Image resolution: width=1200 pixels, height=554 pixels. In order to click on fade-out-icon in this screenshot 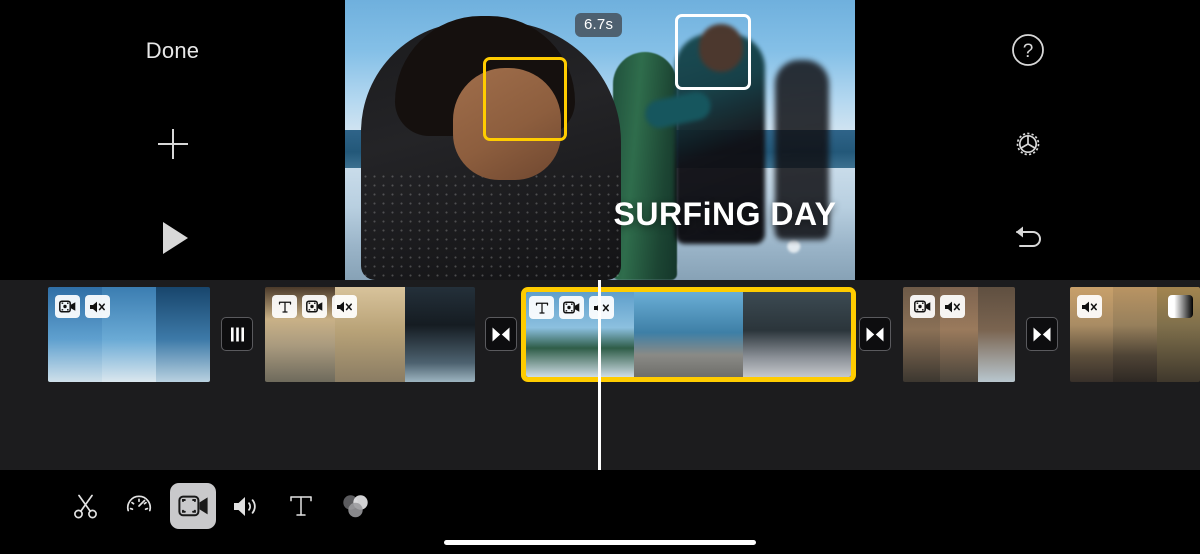, I will do `click(1180, 306)`.